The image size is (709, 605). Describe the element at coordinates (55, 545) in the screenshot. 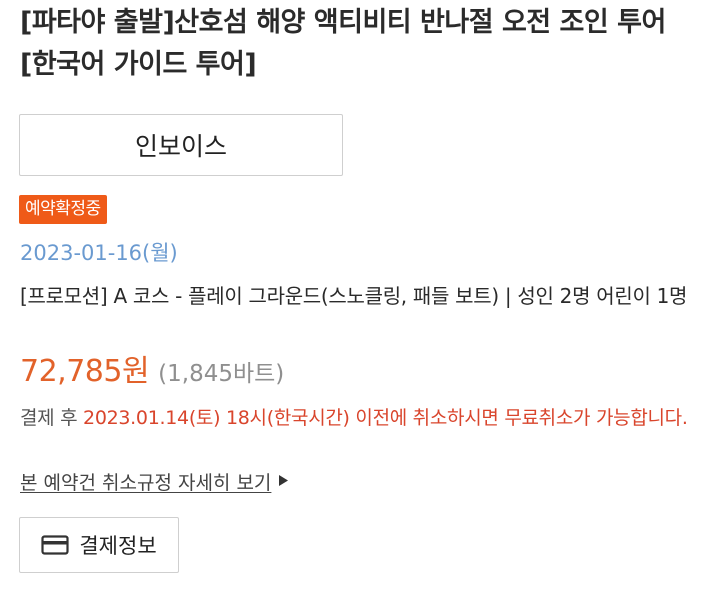

I see `credit-card-icon` at that location.